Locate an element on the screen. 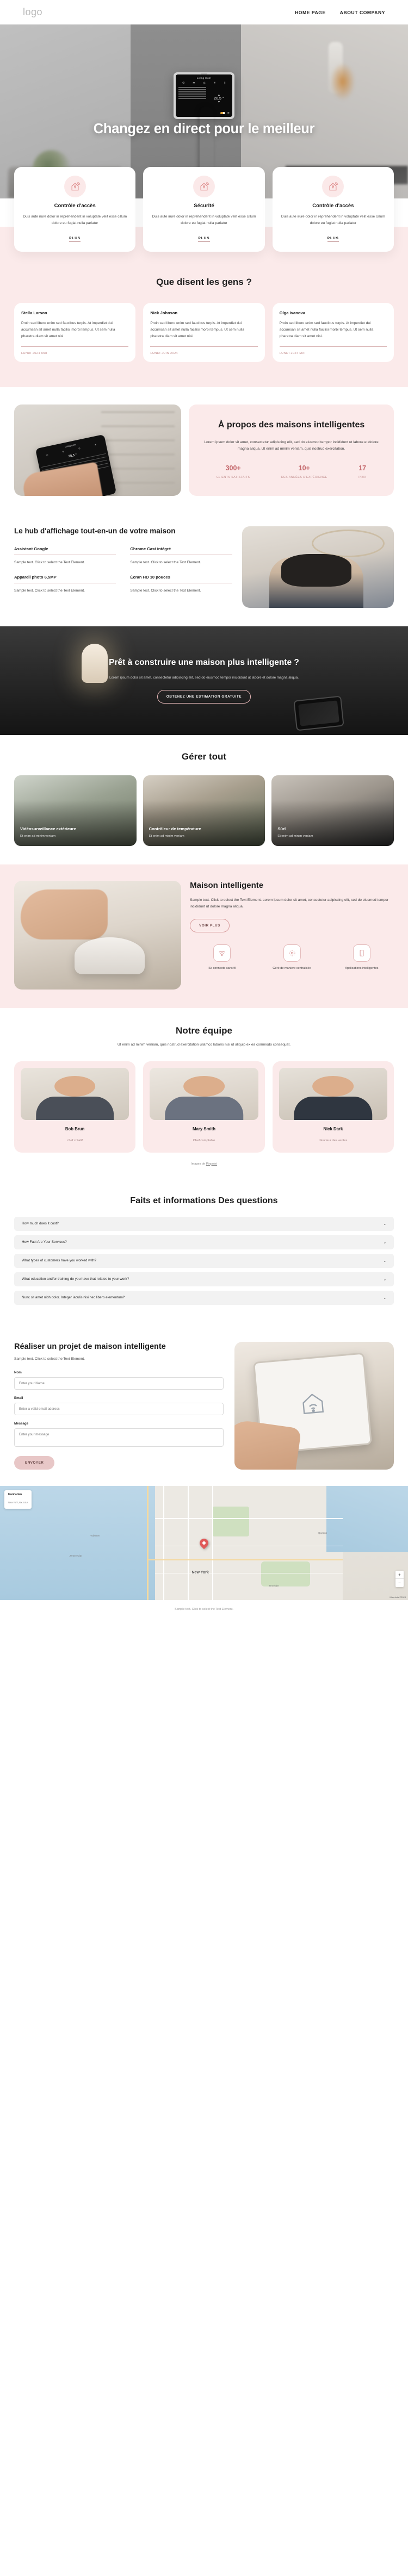 This screenshot has height=2576, width=408. team-image-credit: Images de Pinpoint is located at coordinates (204, 1164).